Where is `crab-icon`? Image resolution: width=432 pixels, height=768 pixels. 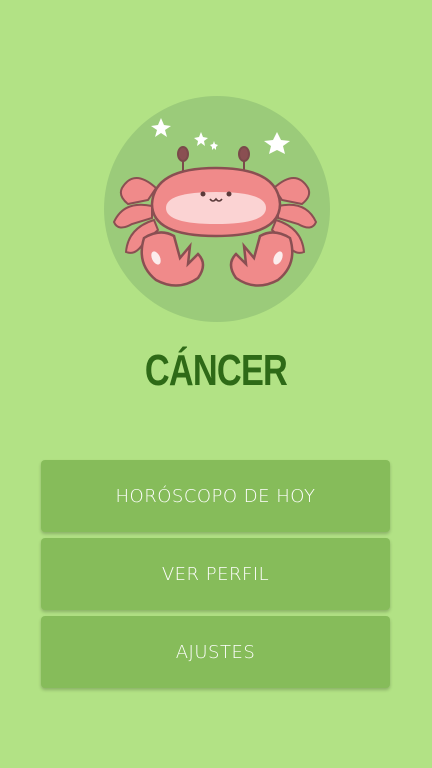
crab-icon is located at coordinates (215, 202).